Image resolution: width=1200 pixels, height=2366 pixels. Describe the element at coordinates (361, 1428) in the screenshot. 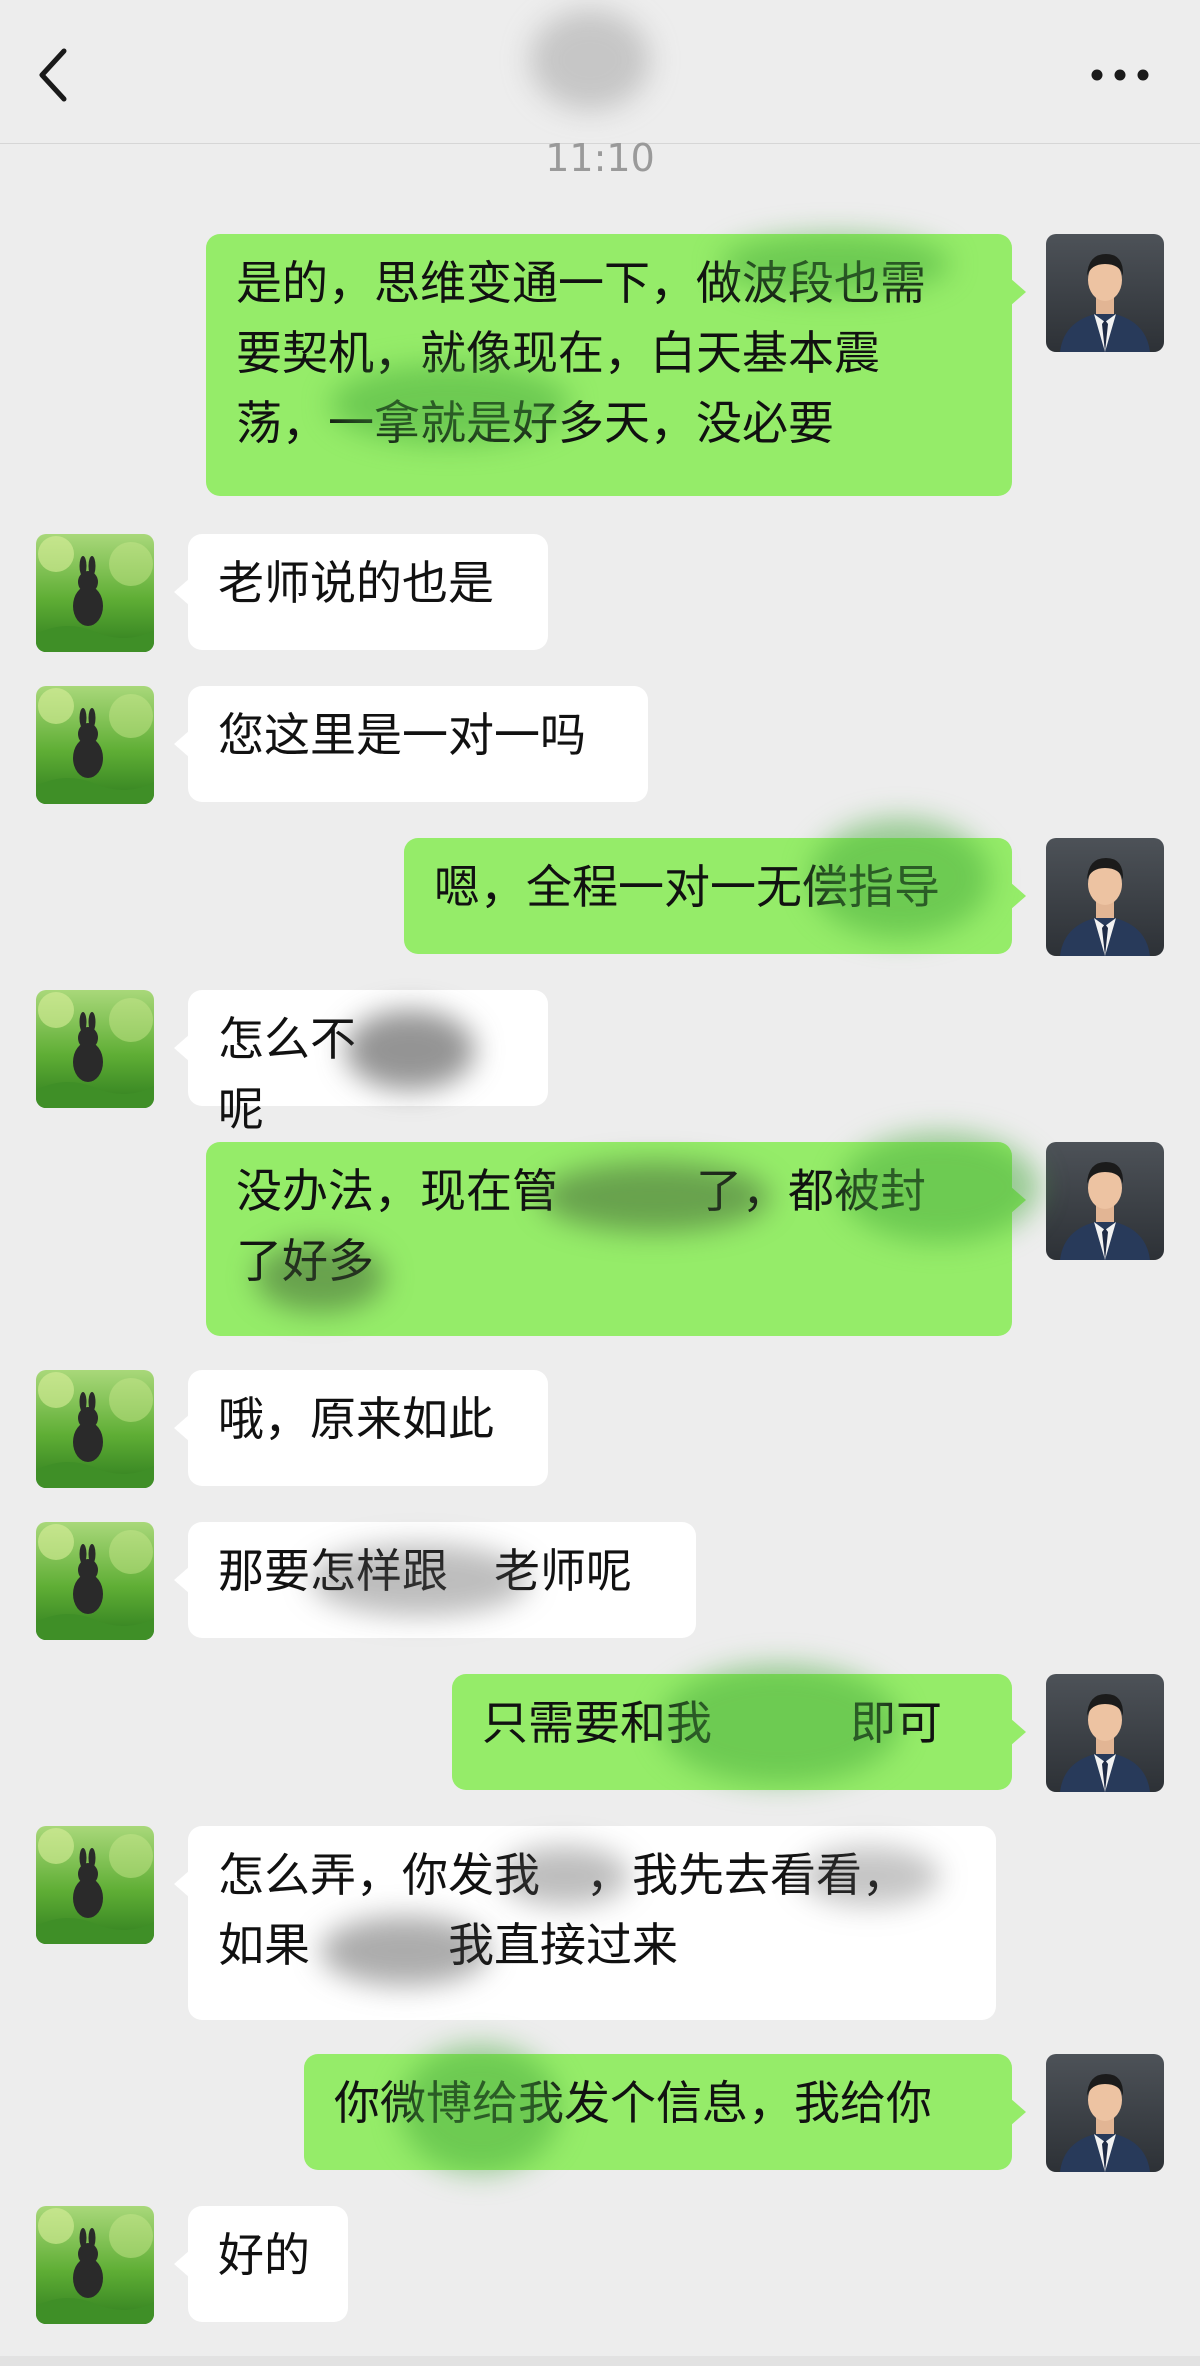

I see `incoming-message-bubble: 哦，原来如此` at that location.